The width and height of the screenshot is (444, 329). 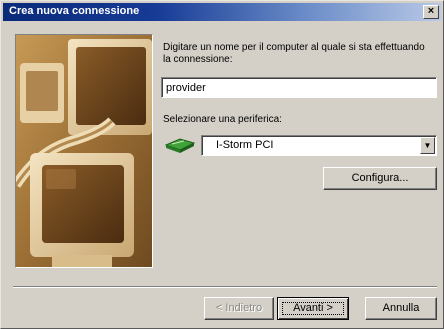 What do you see at coordinates (299, 87) in the screenshot?
I see `connection-name-input` at bounding box center [299, 87].